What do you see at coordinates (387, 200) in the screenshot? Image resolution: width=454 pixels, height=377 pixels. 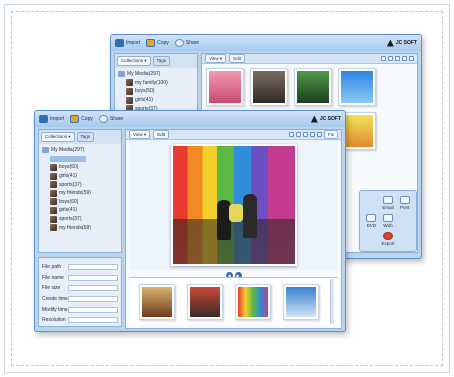 I see `email-icon` at bounding box center [387, 200].